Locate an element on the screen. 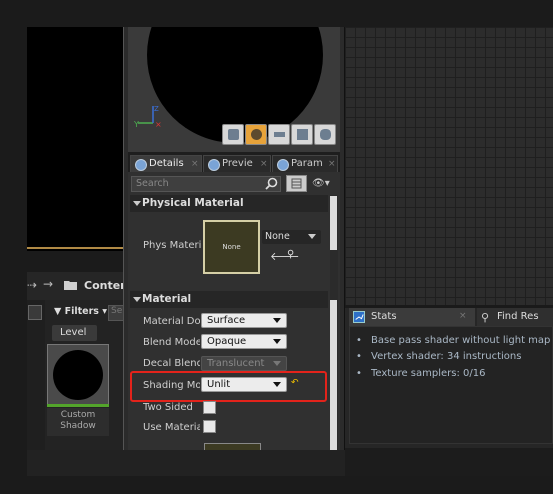 The height and width of the screenshot is (494, 553). stat-text: Texture samplers: 0/16 is located at coordinates (428, 373).